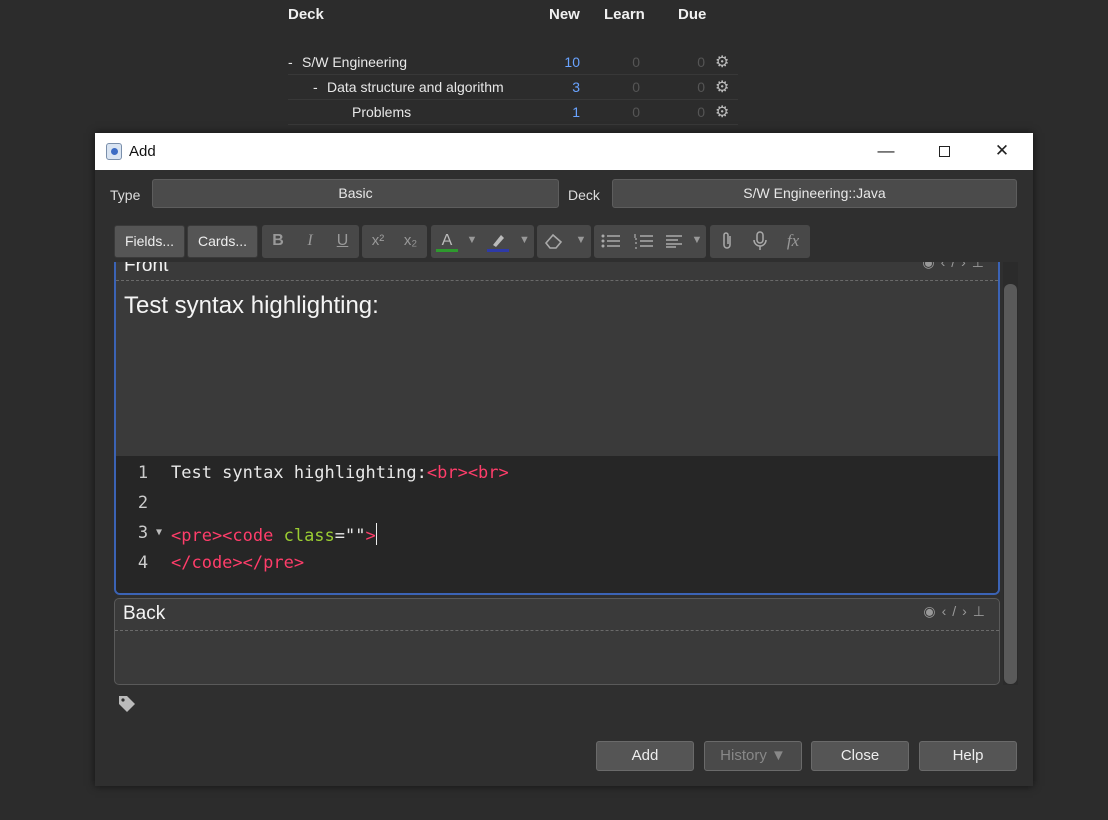  I want to click on text-color-icon: A, so click(447, 240).